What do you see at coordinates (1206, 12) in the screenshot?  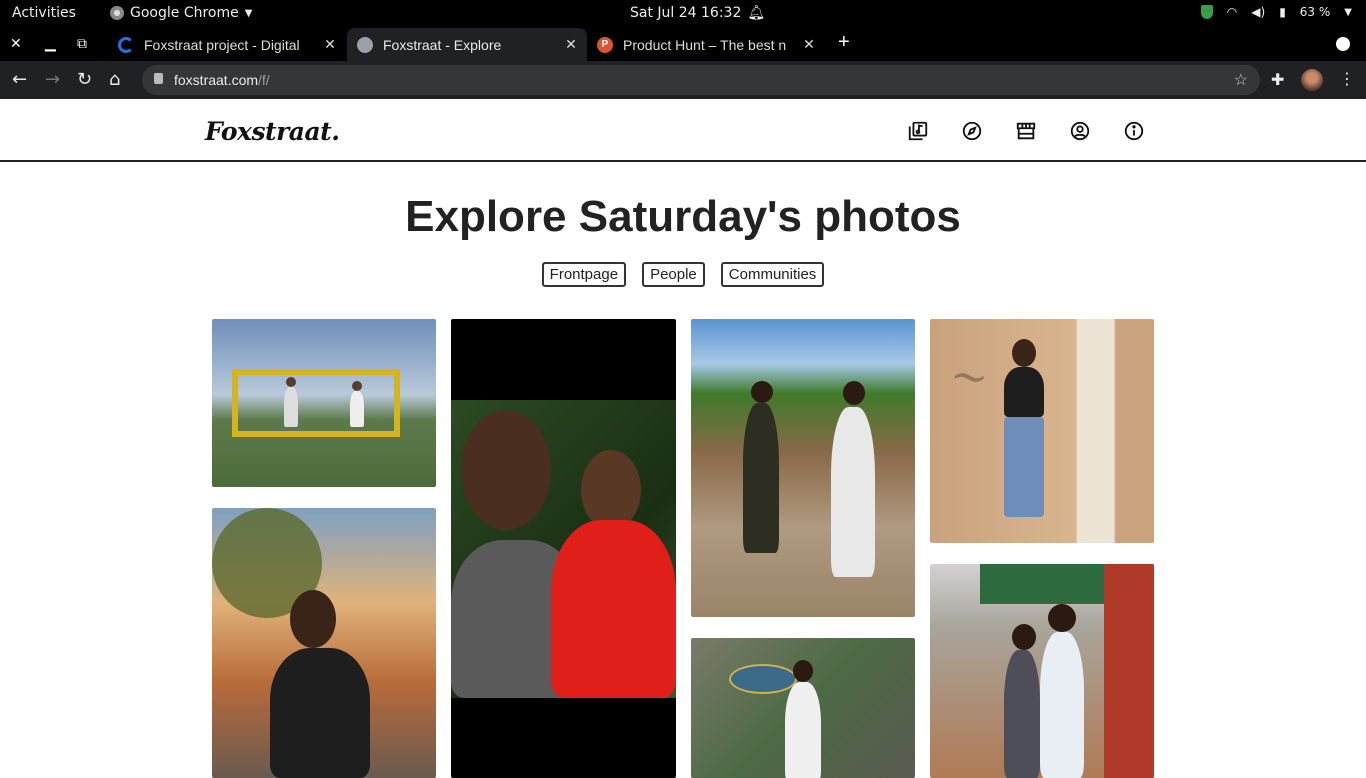 I see `shield-icon` at bounding box center [1206, 12].